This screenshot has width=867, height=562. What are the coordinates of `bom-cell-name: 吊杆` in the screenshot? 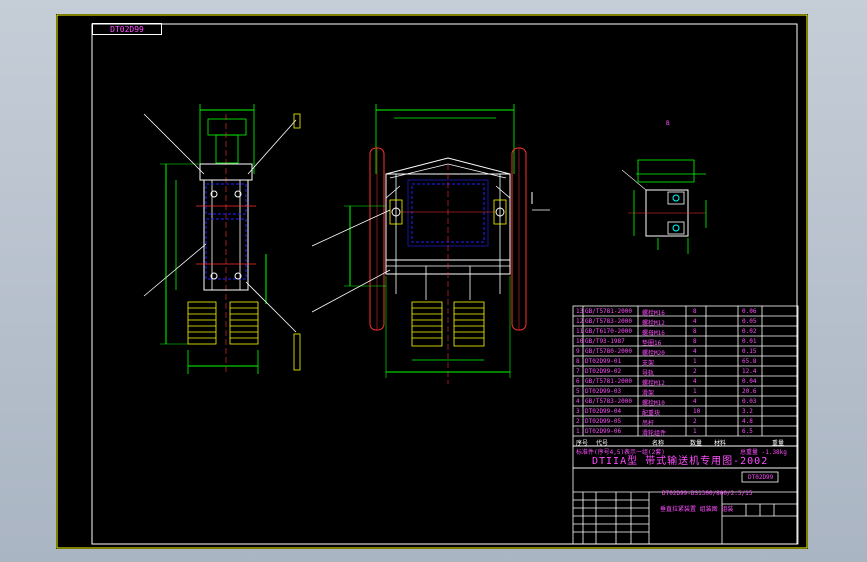 It's located at (648, 423).